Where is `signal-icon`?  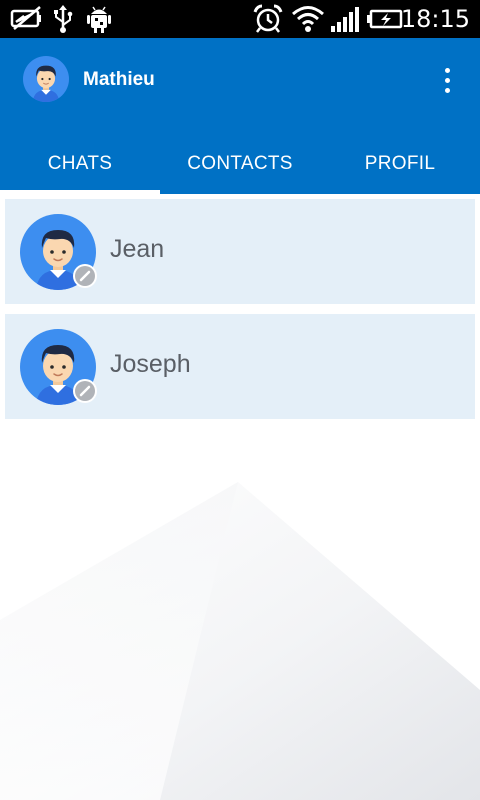
signal-icon is located at coordinates (345, 21).